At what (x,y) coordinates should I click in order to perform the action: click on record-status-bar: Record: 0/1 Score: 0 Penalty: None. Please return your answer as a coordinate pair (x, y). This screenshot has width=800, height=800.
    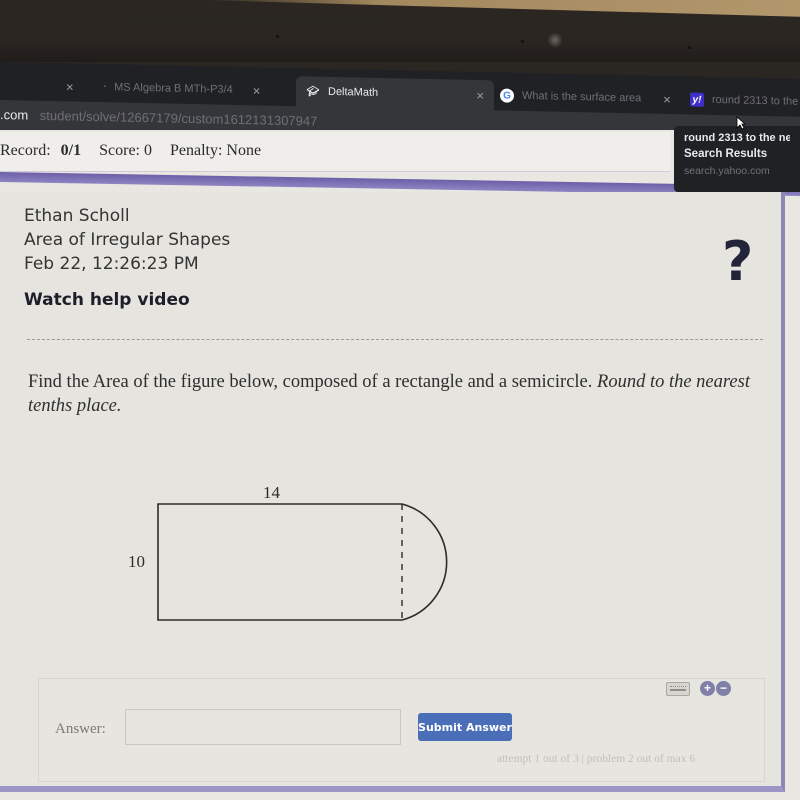
    Looking at the image, I should click on (335, 152).